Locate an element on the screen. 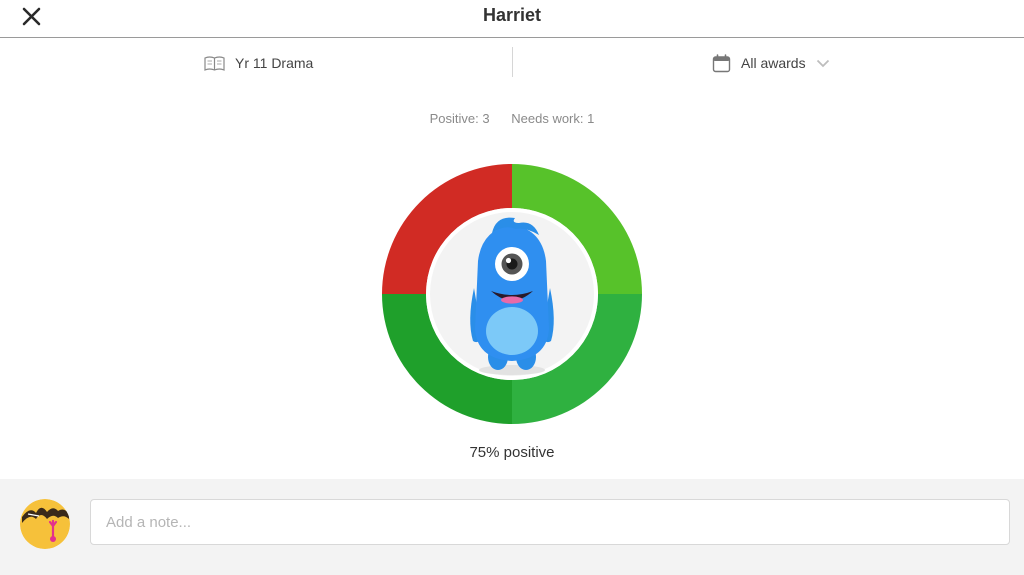 This screenshot has width=1024, height=575. award-counts: Positive: 3 Needs work: 1 is located at coordinates (512, 118).